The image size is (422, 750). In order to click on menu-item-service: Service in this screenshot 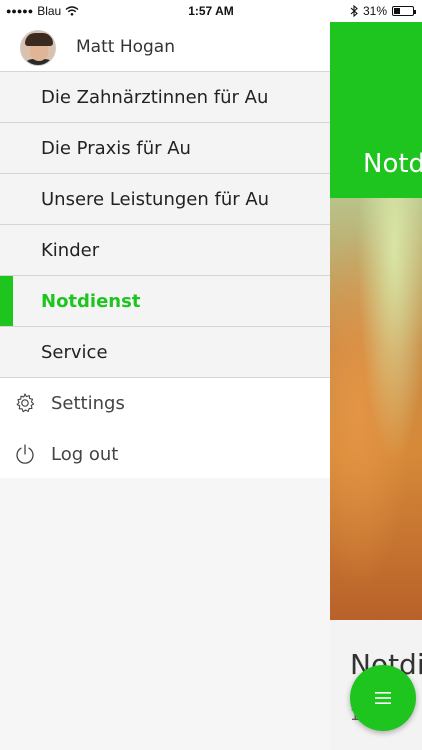, I will do `click(165, 352)`.